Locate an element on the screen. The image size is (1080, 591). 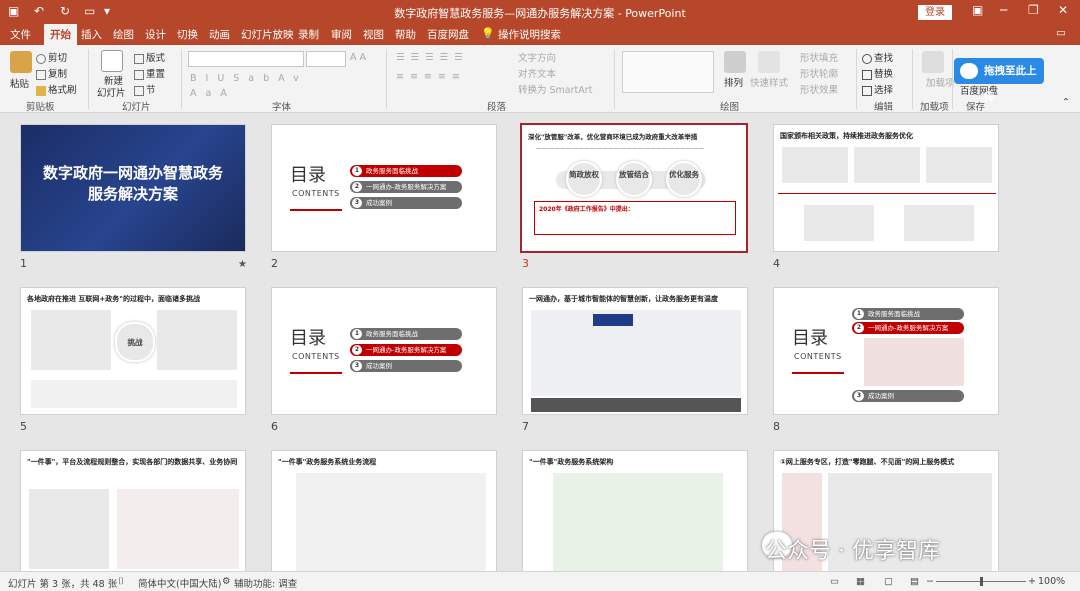
quick-styles-button: 快速样式 is located at coordinates (769, 82).